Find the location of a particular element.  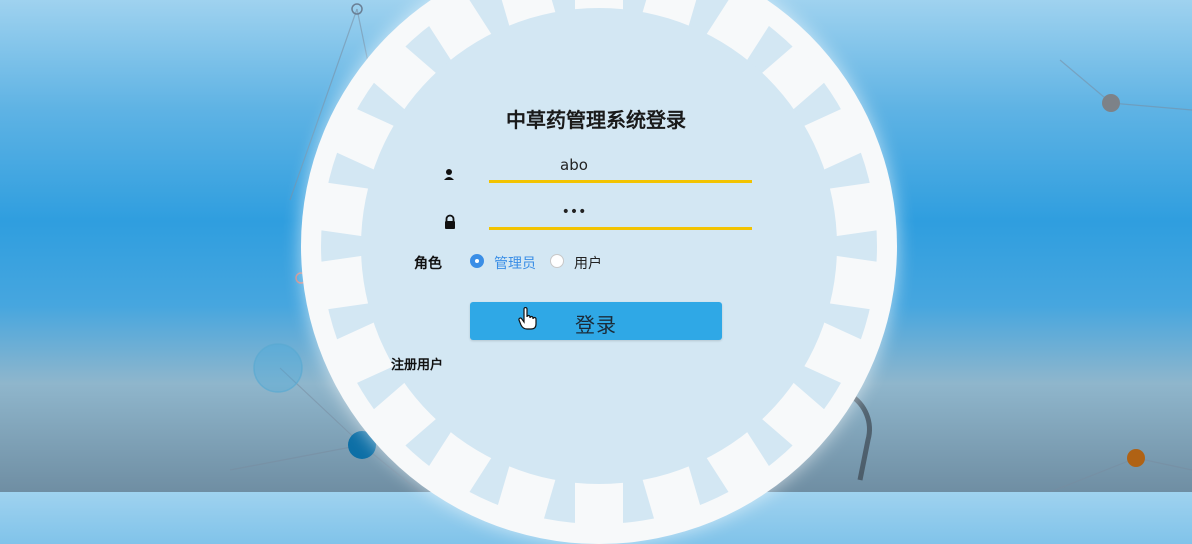

role-admin-label: 管理员 is located at coordinates (515, 263).